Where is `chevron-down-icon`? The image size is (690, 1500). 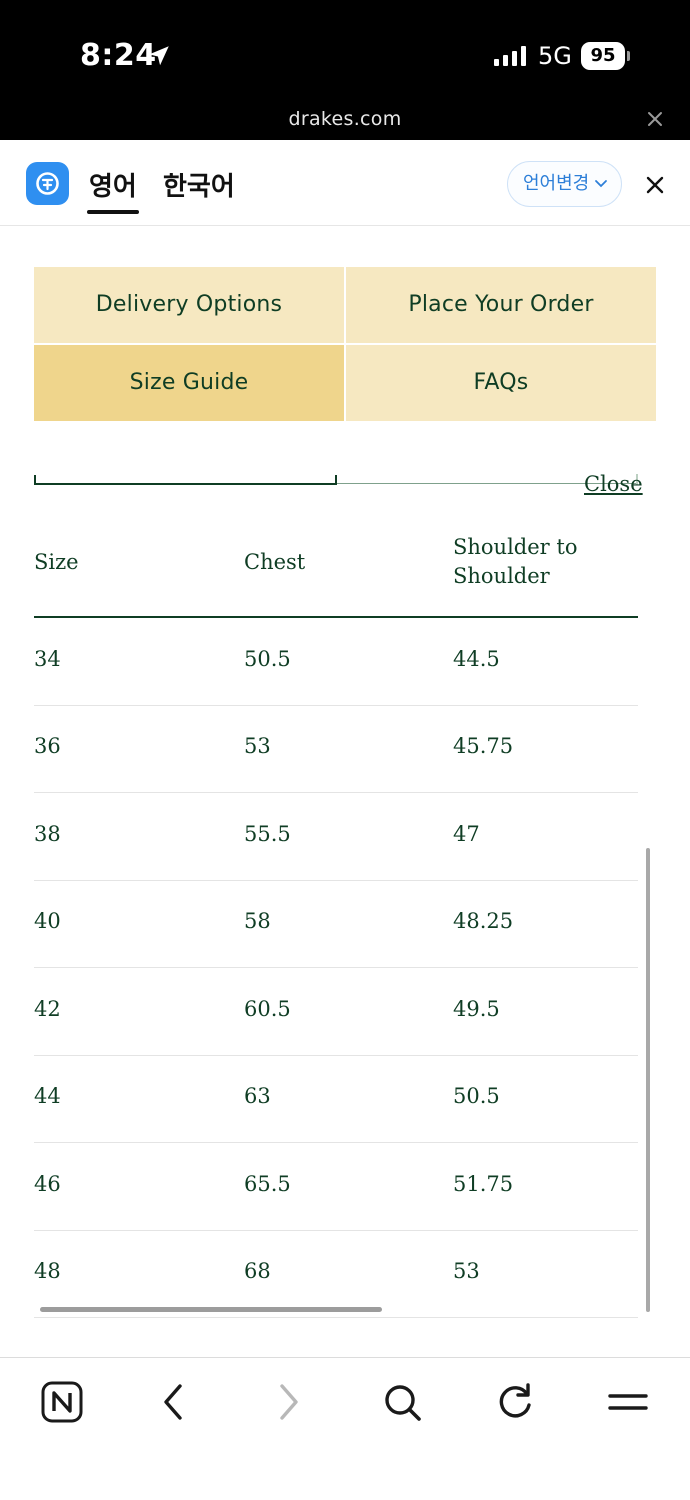 chevron-down-icon is located at coordinates (601, 184).